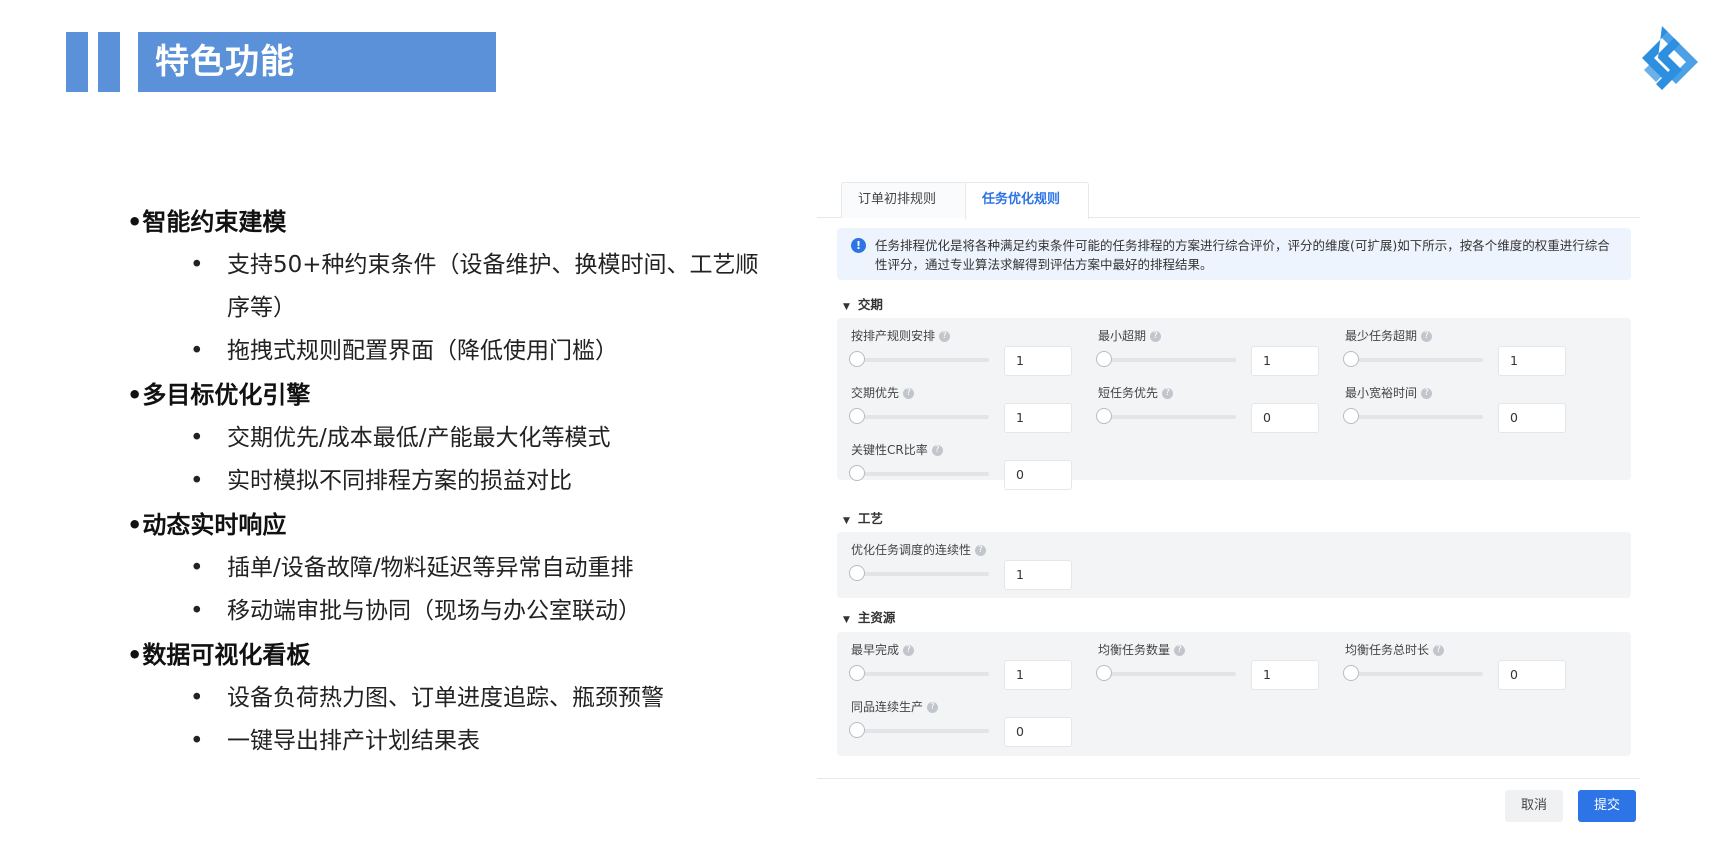 This screenshot has width=1720, height=860. I want to click on bullet-text: 序等）, so click(261, 308).